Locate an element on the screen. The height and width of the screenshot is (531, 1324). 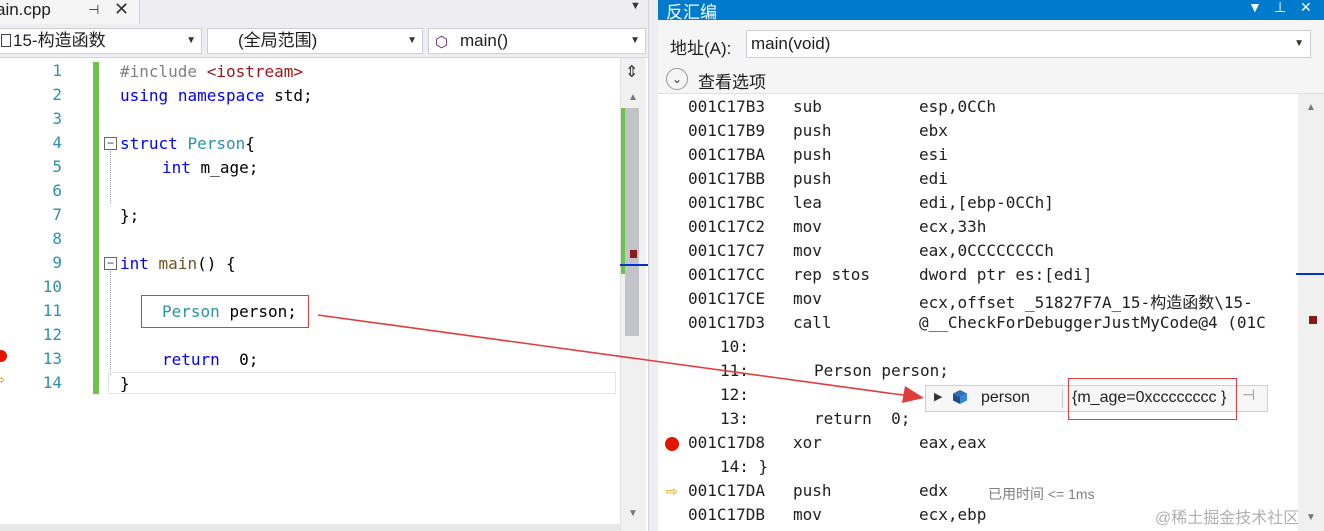
code-line-14: } is located at coordinates (125, 383).